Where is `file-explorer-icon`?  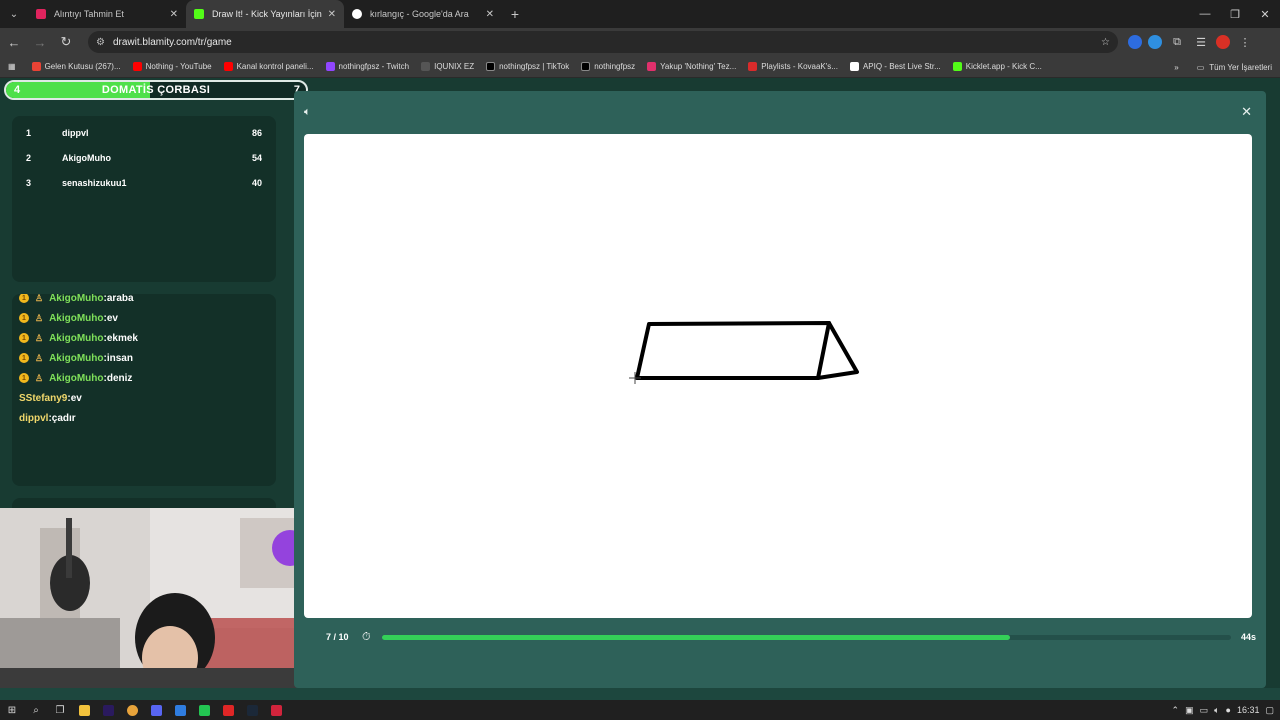 file-explorer-icon is located at coordinates (84, 710).